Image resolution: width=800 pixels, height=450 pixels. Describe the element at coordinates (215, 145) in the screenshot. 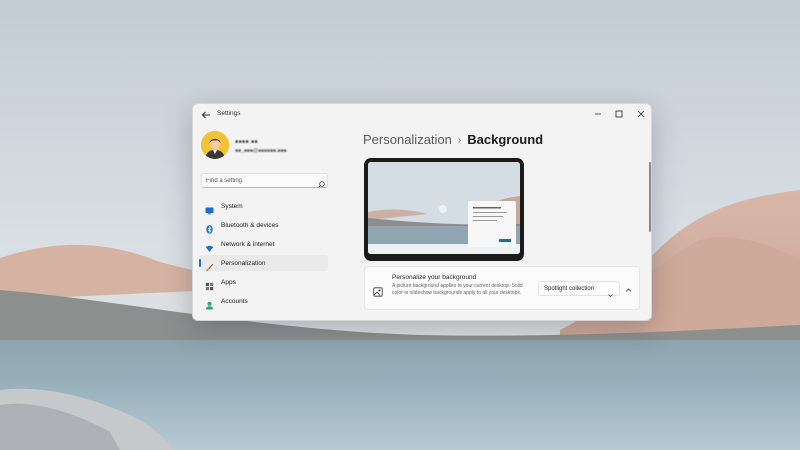

I see `avatar` at that location.